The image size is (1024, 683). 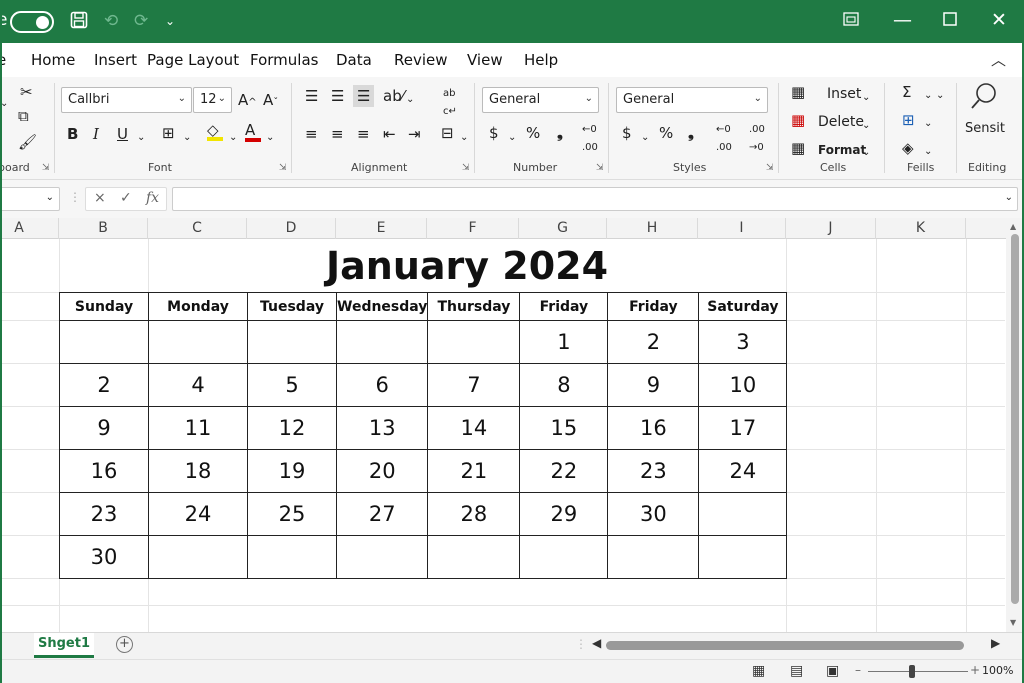 I want to click on enter-icon: ✓, so click(x=126, y=198).